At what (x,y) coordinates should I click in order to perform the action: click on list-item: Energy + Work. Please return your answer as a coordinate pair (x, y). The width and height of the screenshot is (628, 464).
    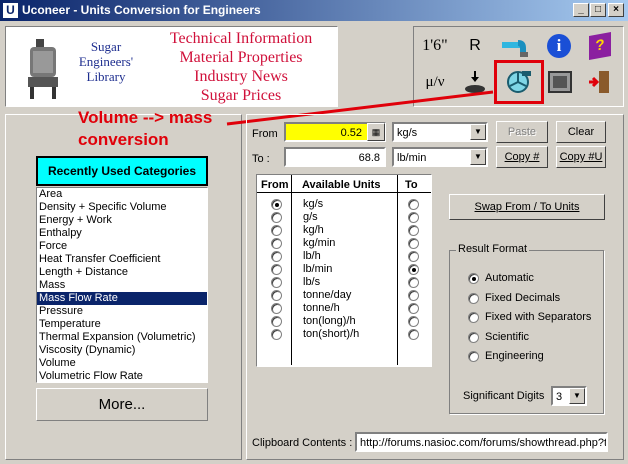
    Looking at the image, I should click on (122, 220).